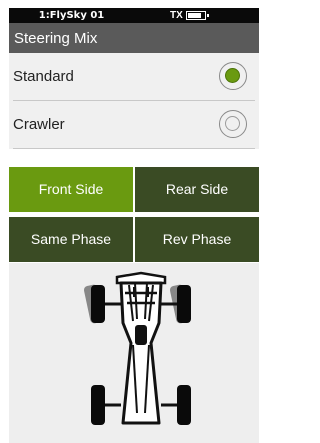 This screenshot has height=443, width=320. I want to click on radio-selected-icon, so click(233, 76).